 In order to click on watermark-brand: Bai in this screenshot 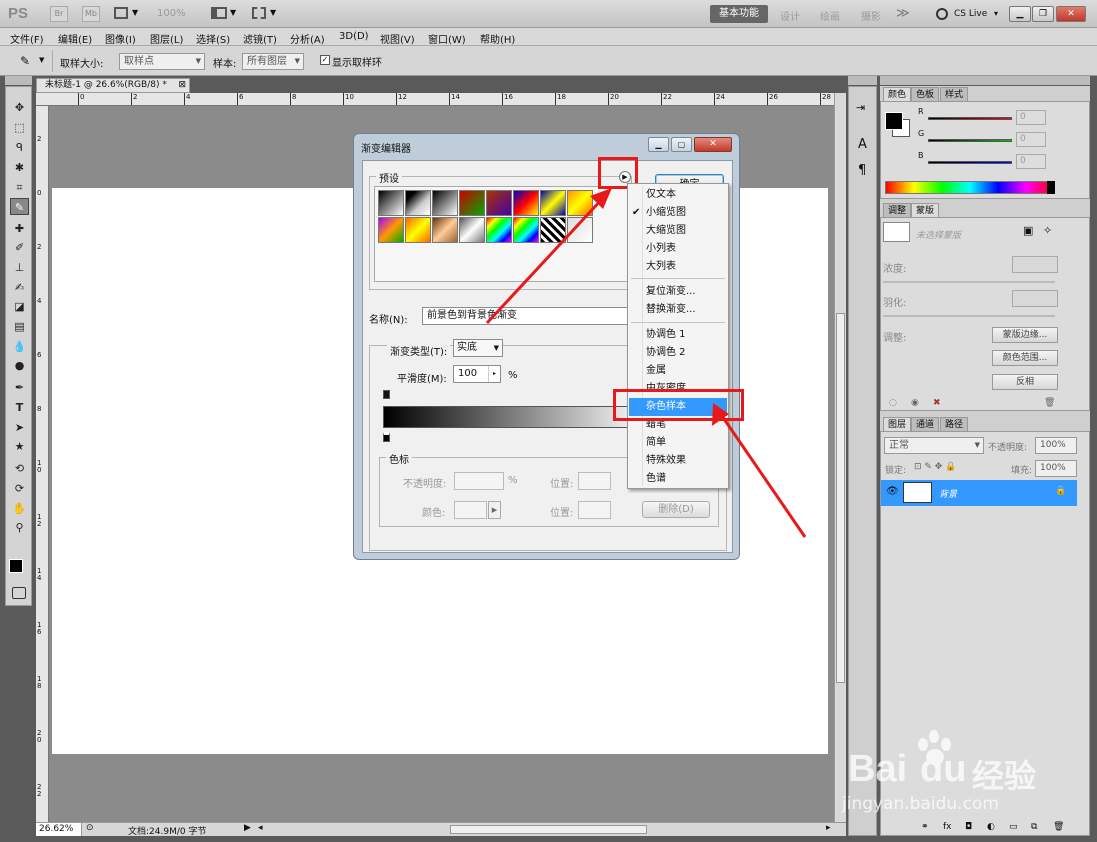, I will do `click(878, 769)`.